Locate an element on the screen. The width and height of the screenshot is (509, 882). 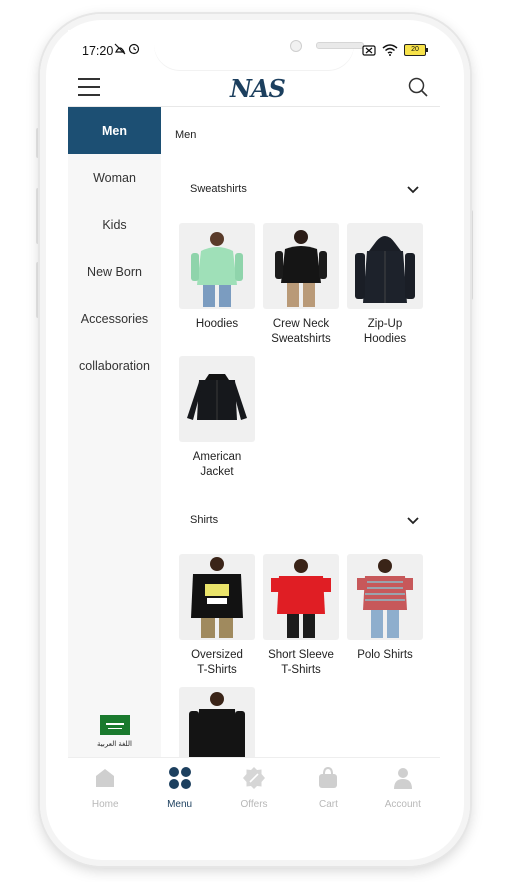
mute-alarm-icon is located at coordinates (127, 49).